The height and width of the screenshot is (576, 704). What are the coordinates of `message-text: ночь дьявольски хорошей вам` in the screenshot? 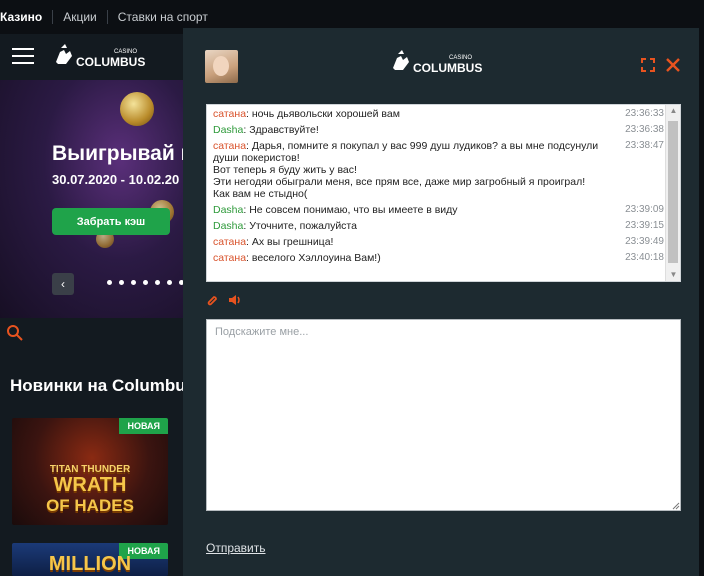 It's located at (325, 114).